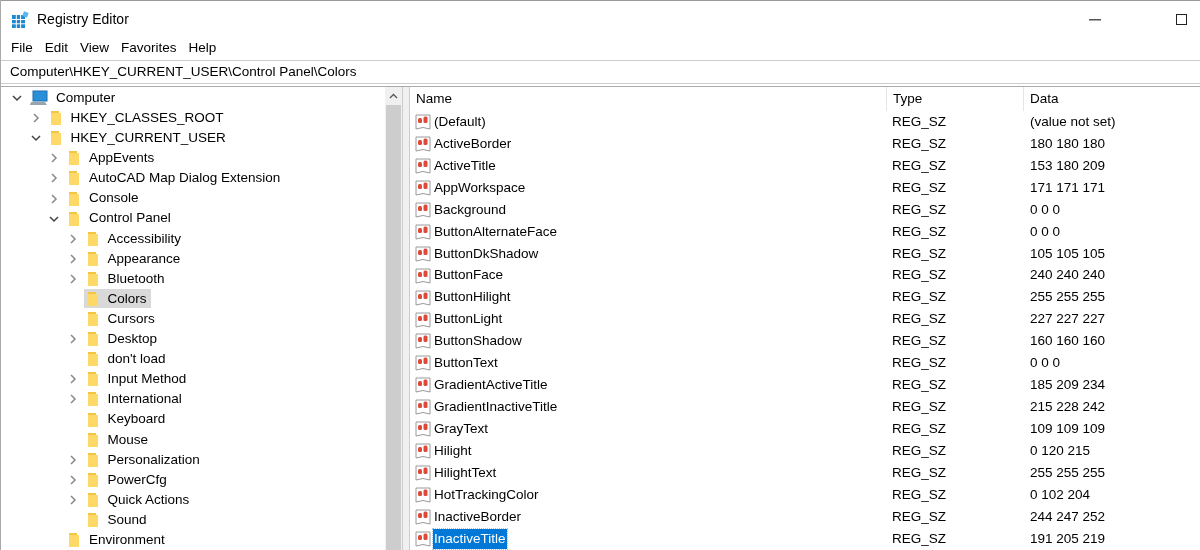  Describe the element at coordinates (1111, 99) in the screenshot. I see `column-header: Data` at that location.